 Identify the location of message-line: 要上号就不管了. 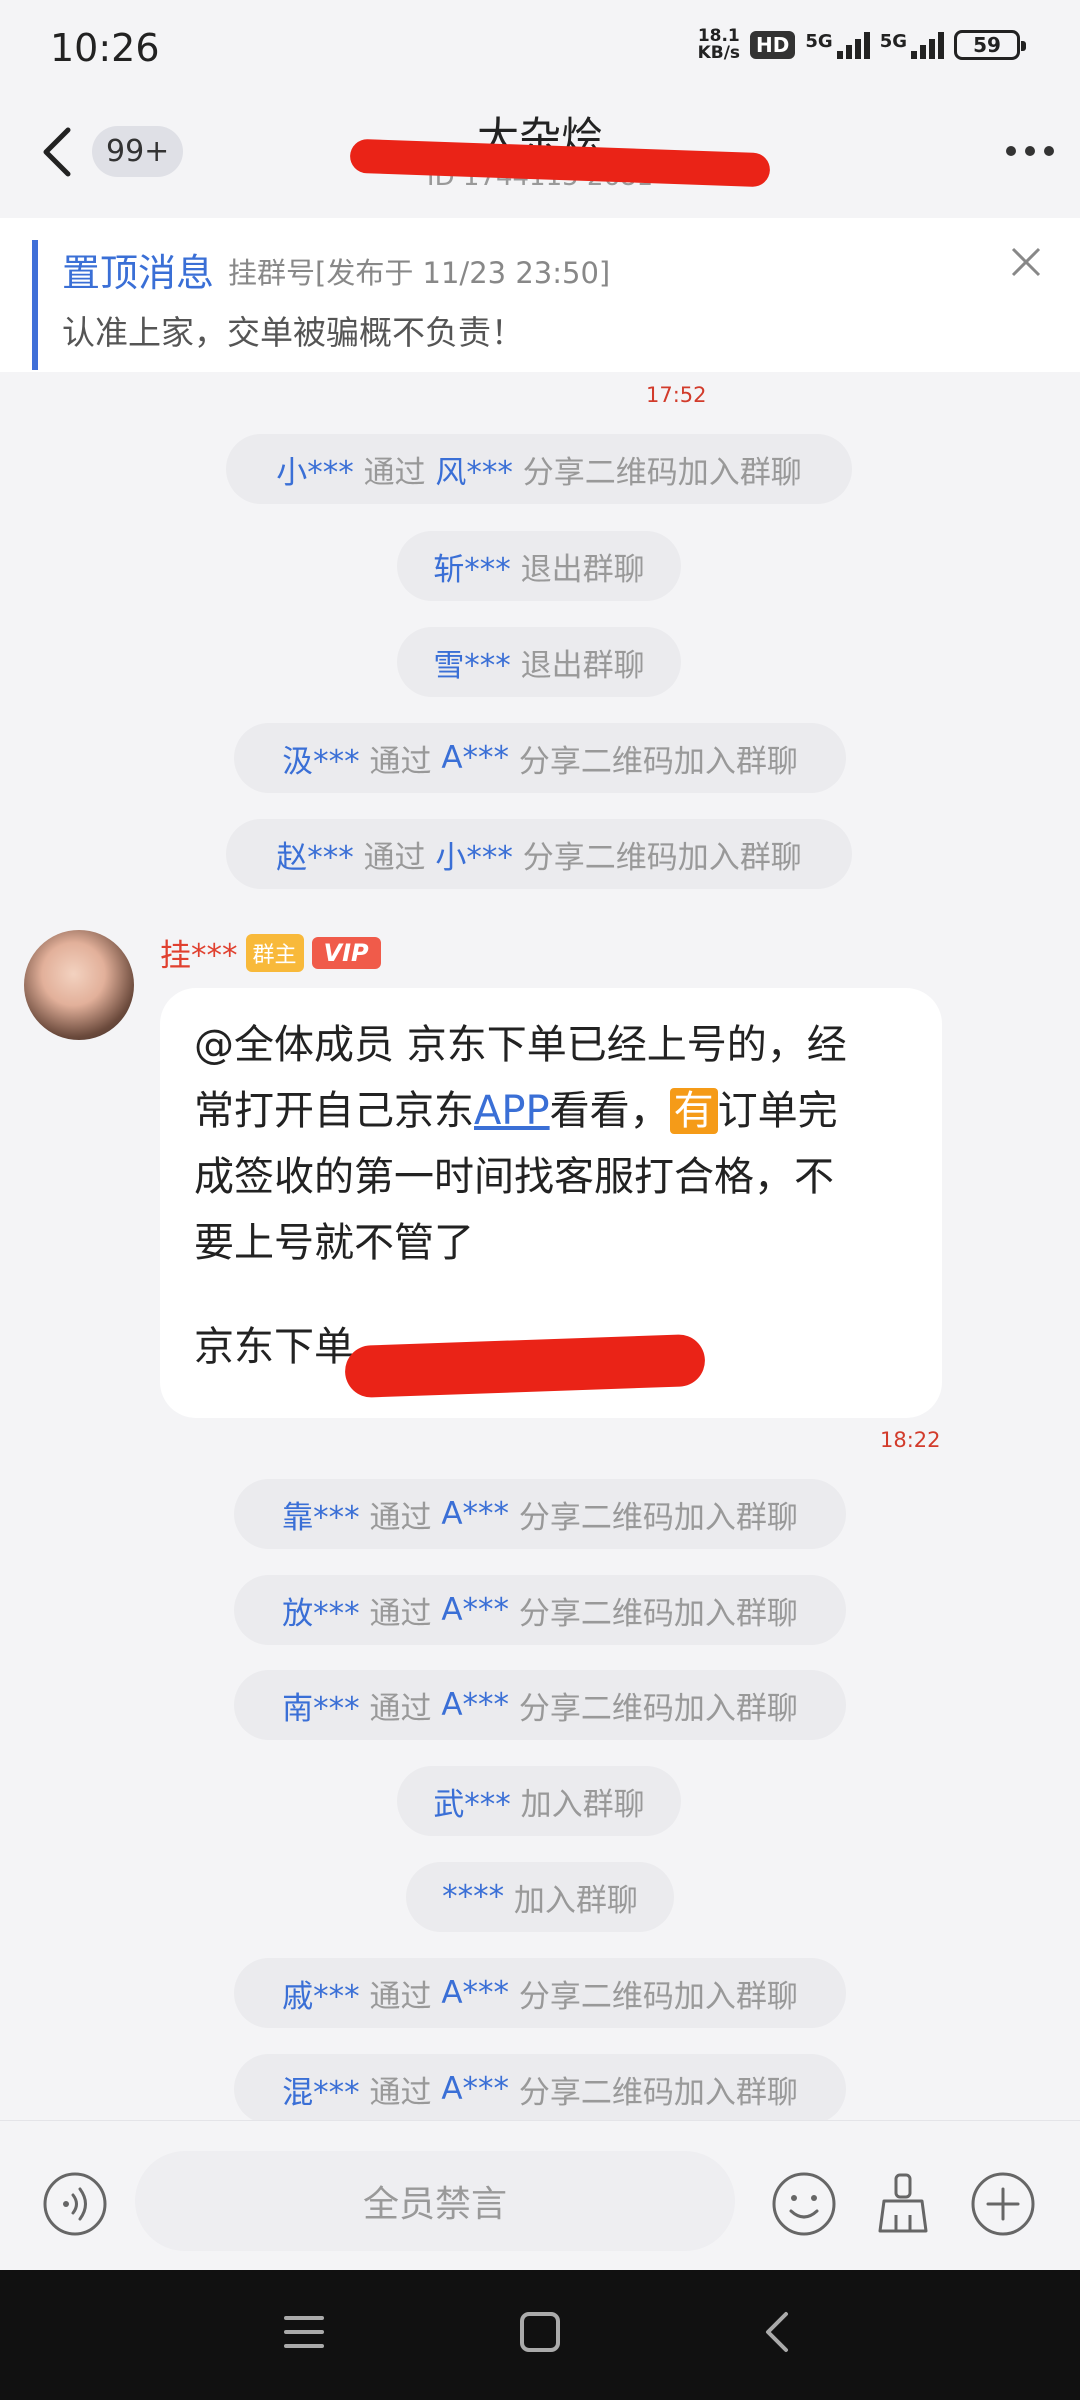
(334, 1243).